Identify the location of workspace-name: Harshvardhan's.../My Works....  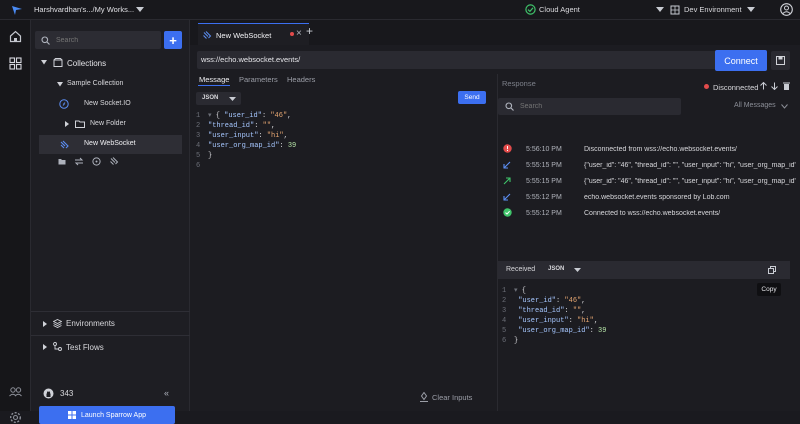
(84, 9).